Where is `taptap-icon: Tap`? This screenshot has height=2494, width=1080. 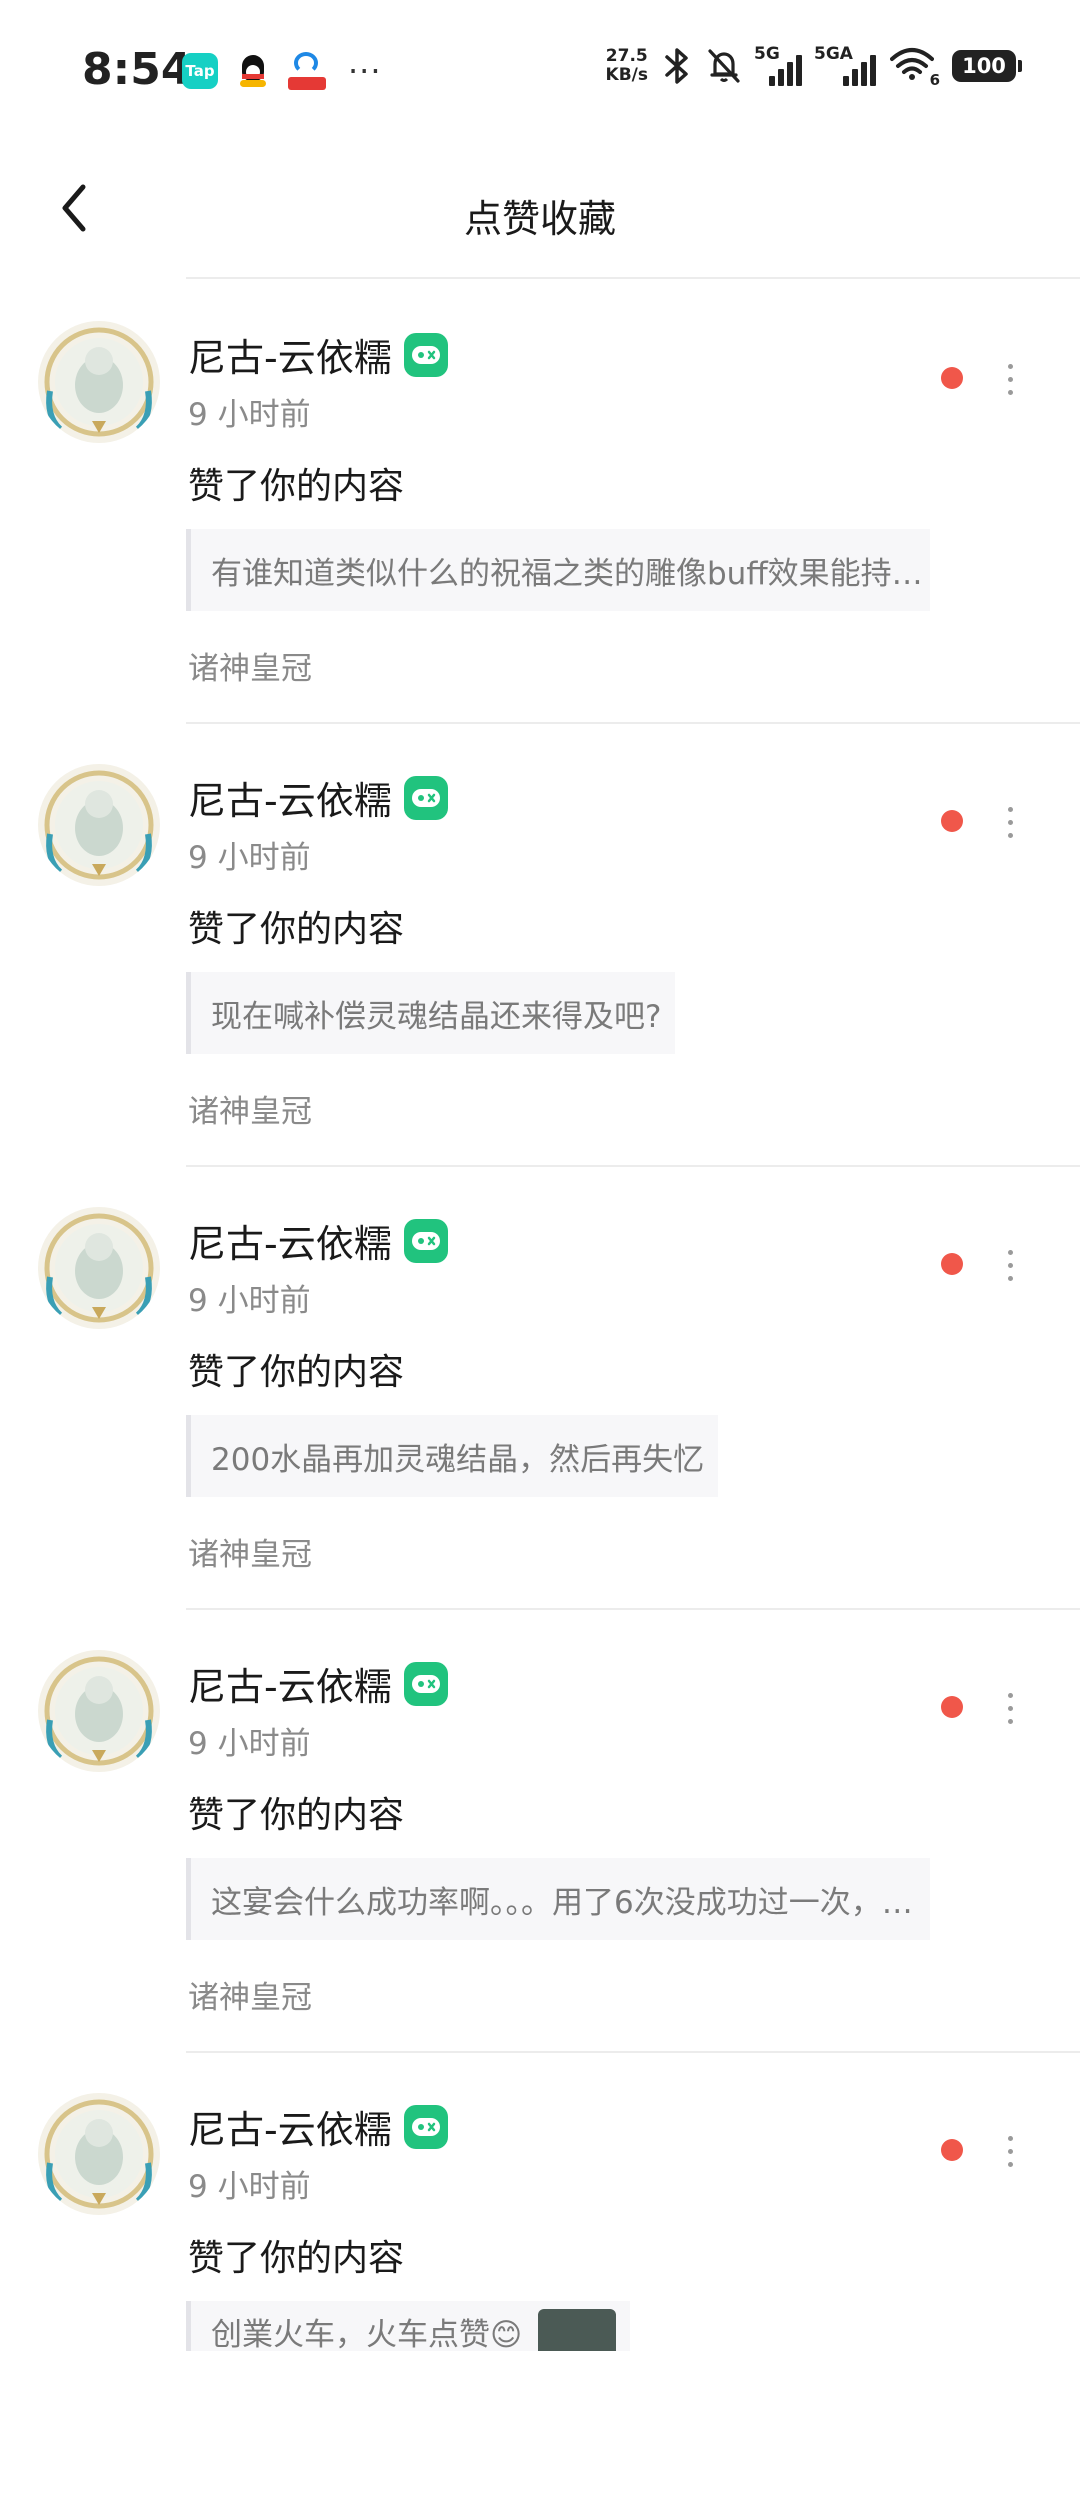
taptap-icon: Tap is located at coordinates (200, 71).